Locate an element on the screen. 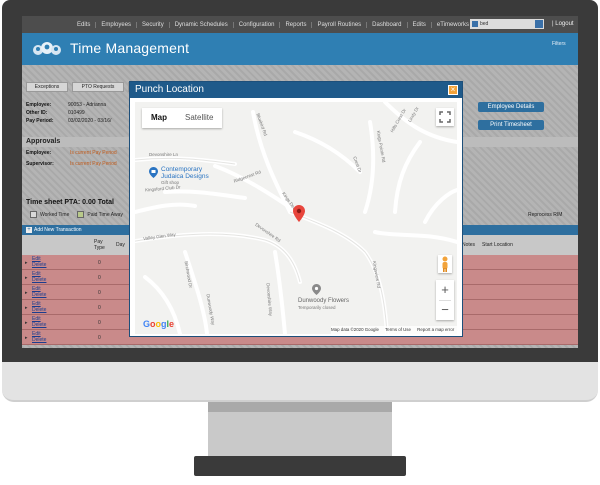 The height and width of the screenshot is (485, 600). nav-item: Dashboard is located at coordinates (387, 24).